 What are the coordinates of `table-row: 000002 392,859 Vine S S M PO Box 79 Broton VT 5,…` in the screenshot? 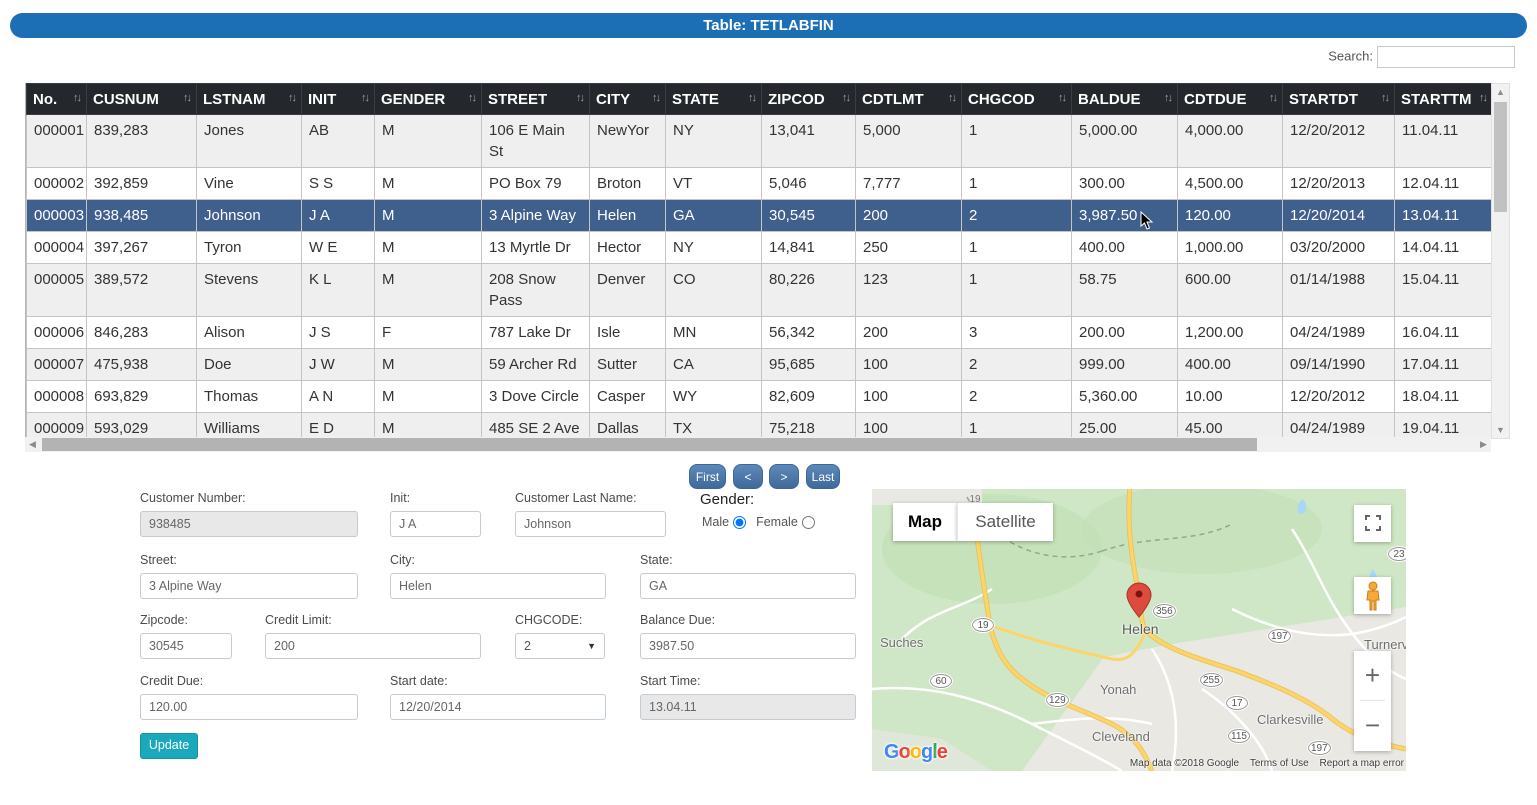 It's located at (759, 183).